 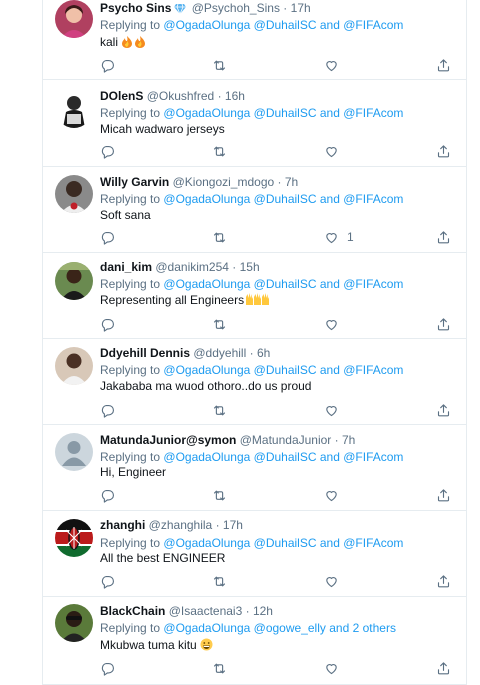 I want to click on timestamp: 15h, so click(x=250, y=267).